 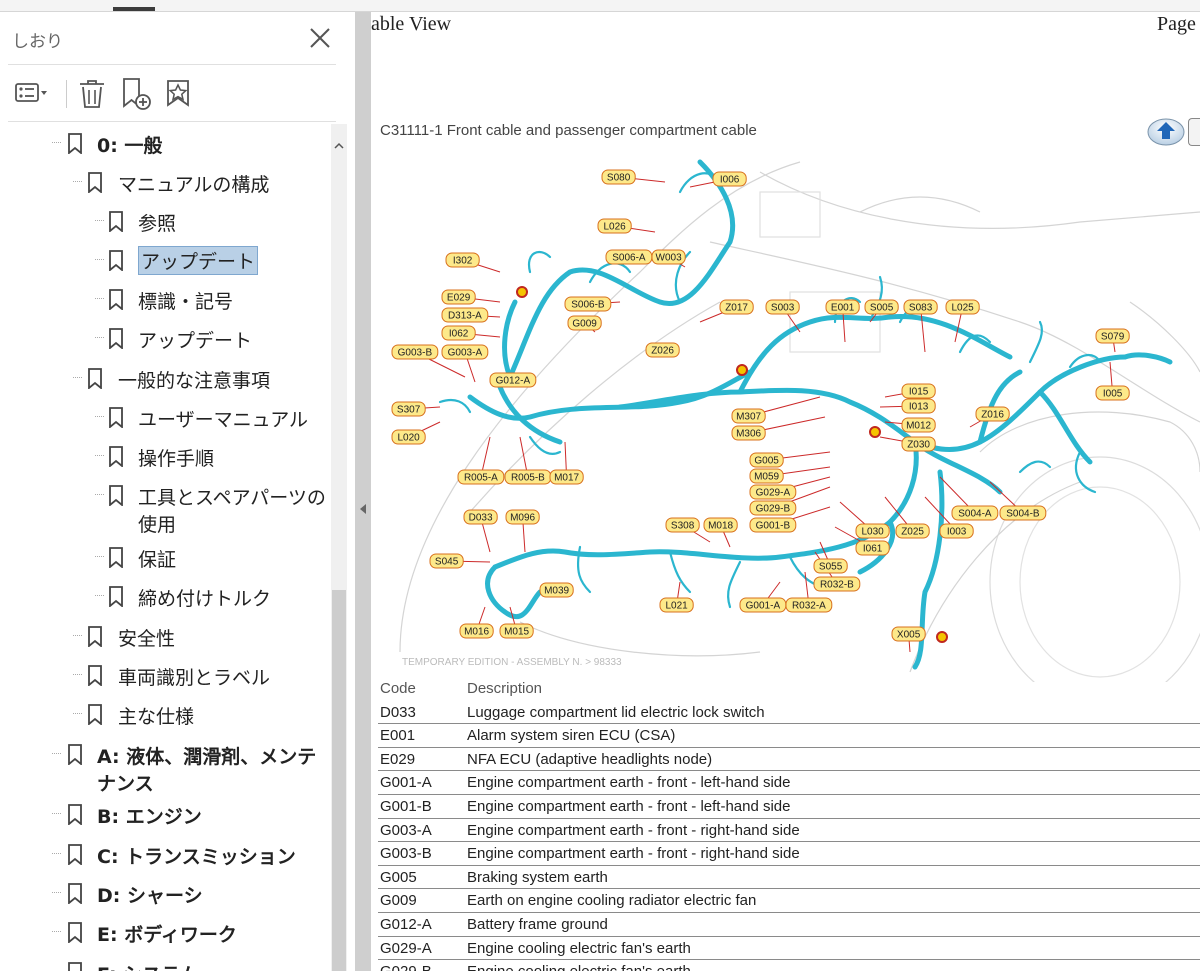 I want to click on connector-callout: W003, so click(x=668, y=257).